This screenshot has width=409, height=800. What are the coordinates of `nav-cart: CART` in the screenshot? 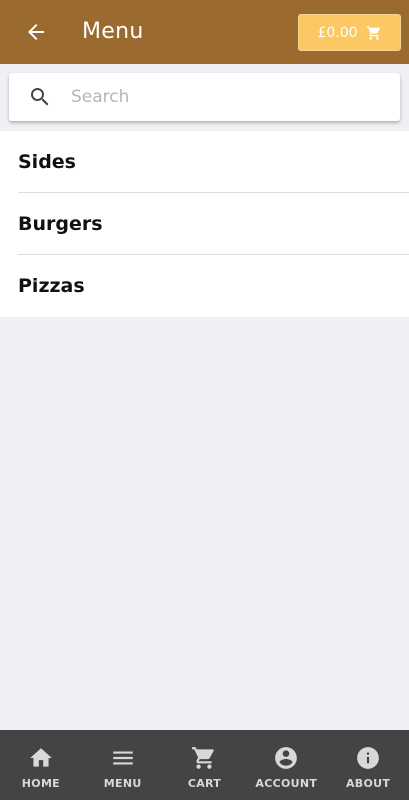 It's located at (204, 765).